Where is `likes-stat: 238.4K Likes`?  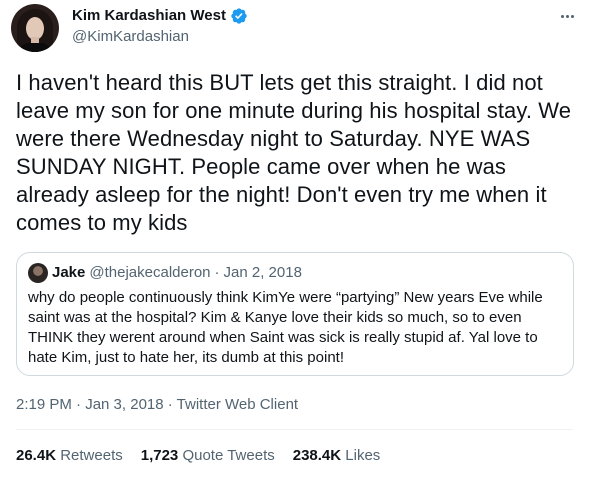 likes-stat: 238.4K Likes is located at coordinates (337, 456).